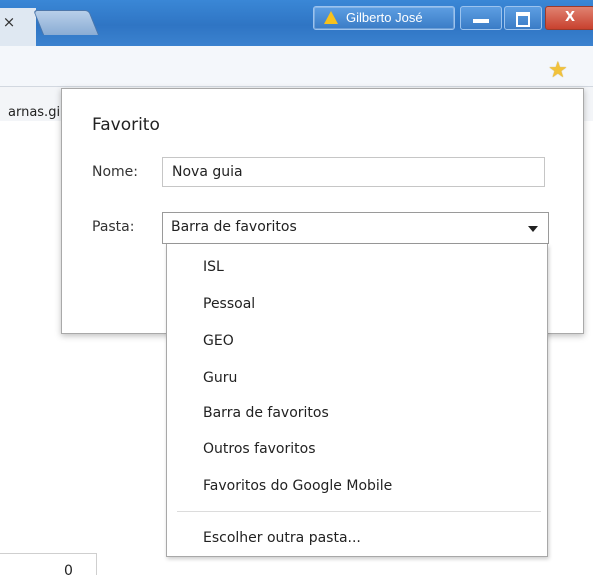 The width and height of the screenshot is (593, 579). Describe the element at coordinates (481, 18) in the screenshot. I see `minimize-button` at that location.